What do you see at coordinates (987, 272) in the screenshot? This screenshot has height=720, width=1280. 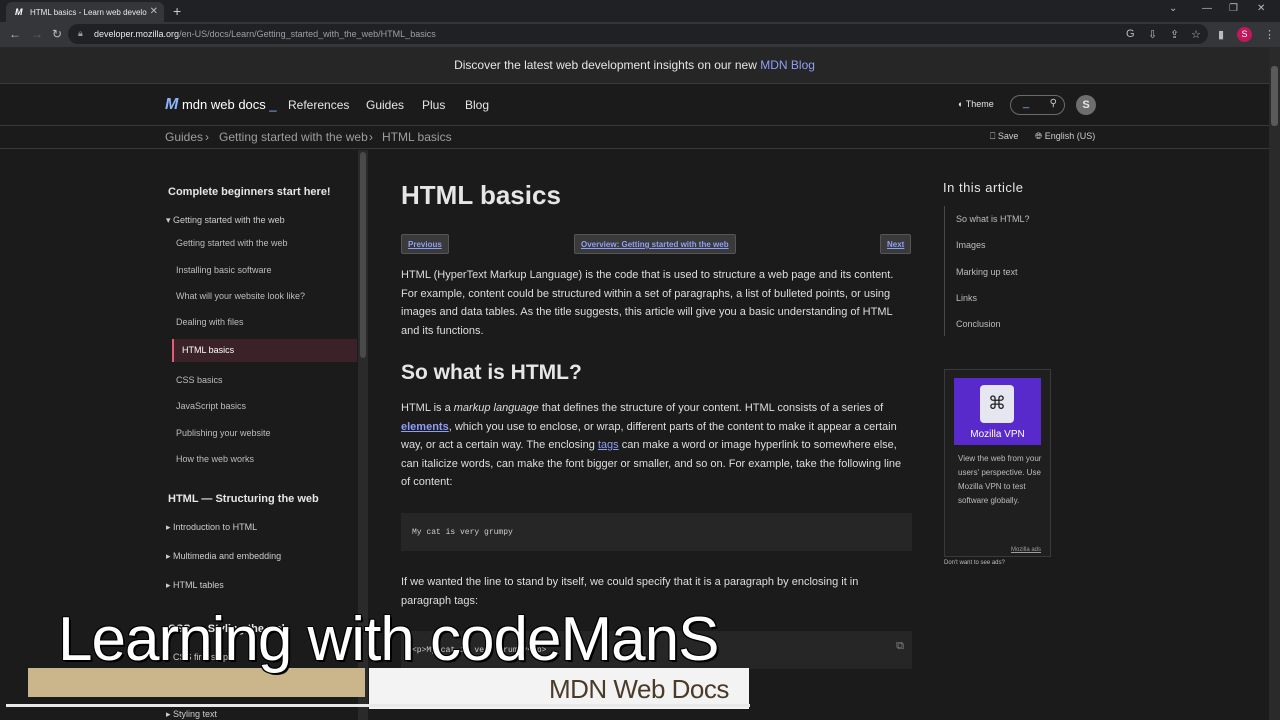 I see `toc-item: Marking up text` at bounding box center [987, 272].